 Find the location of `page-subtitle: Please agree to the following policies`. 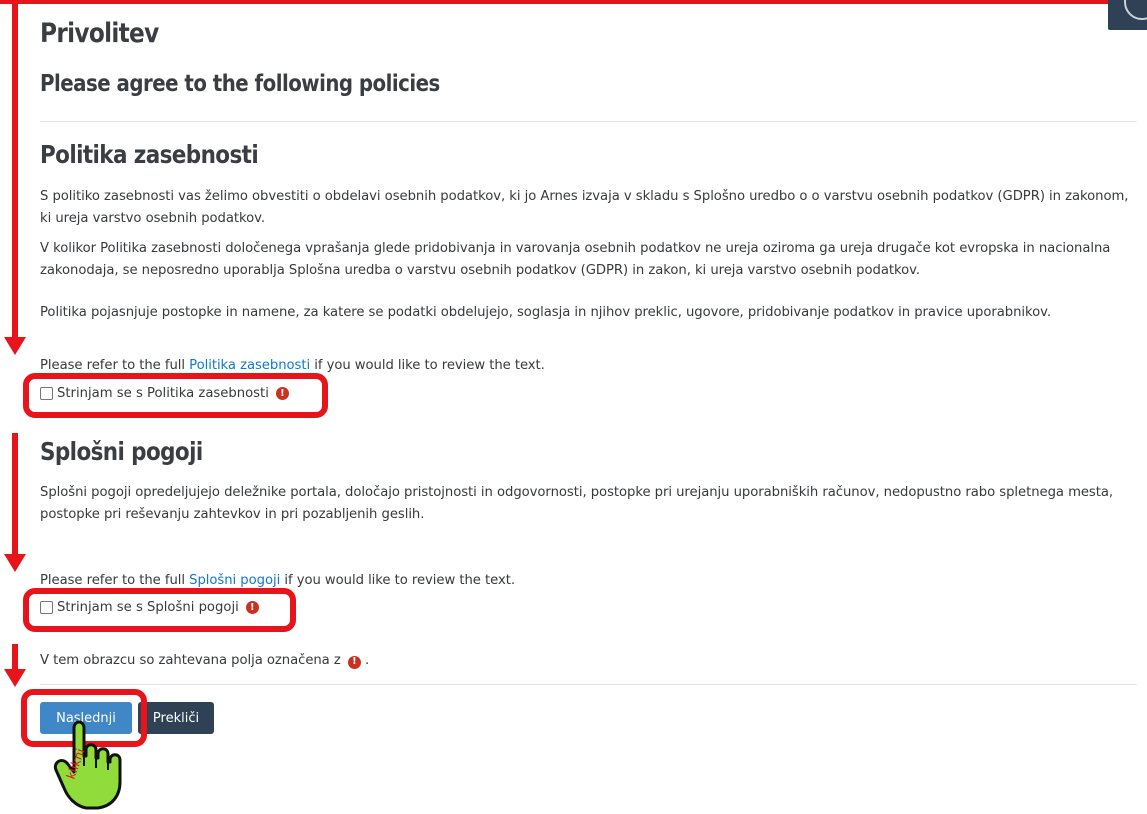

page-subtitle: Please agree to the following policies is located at coordinates (240, 84).